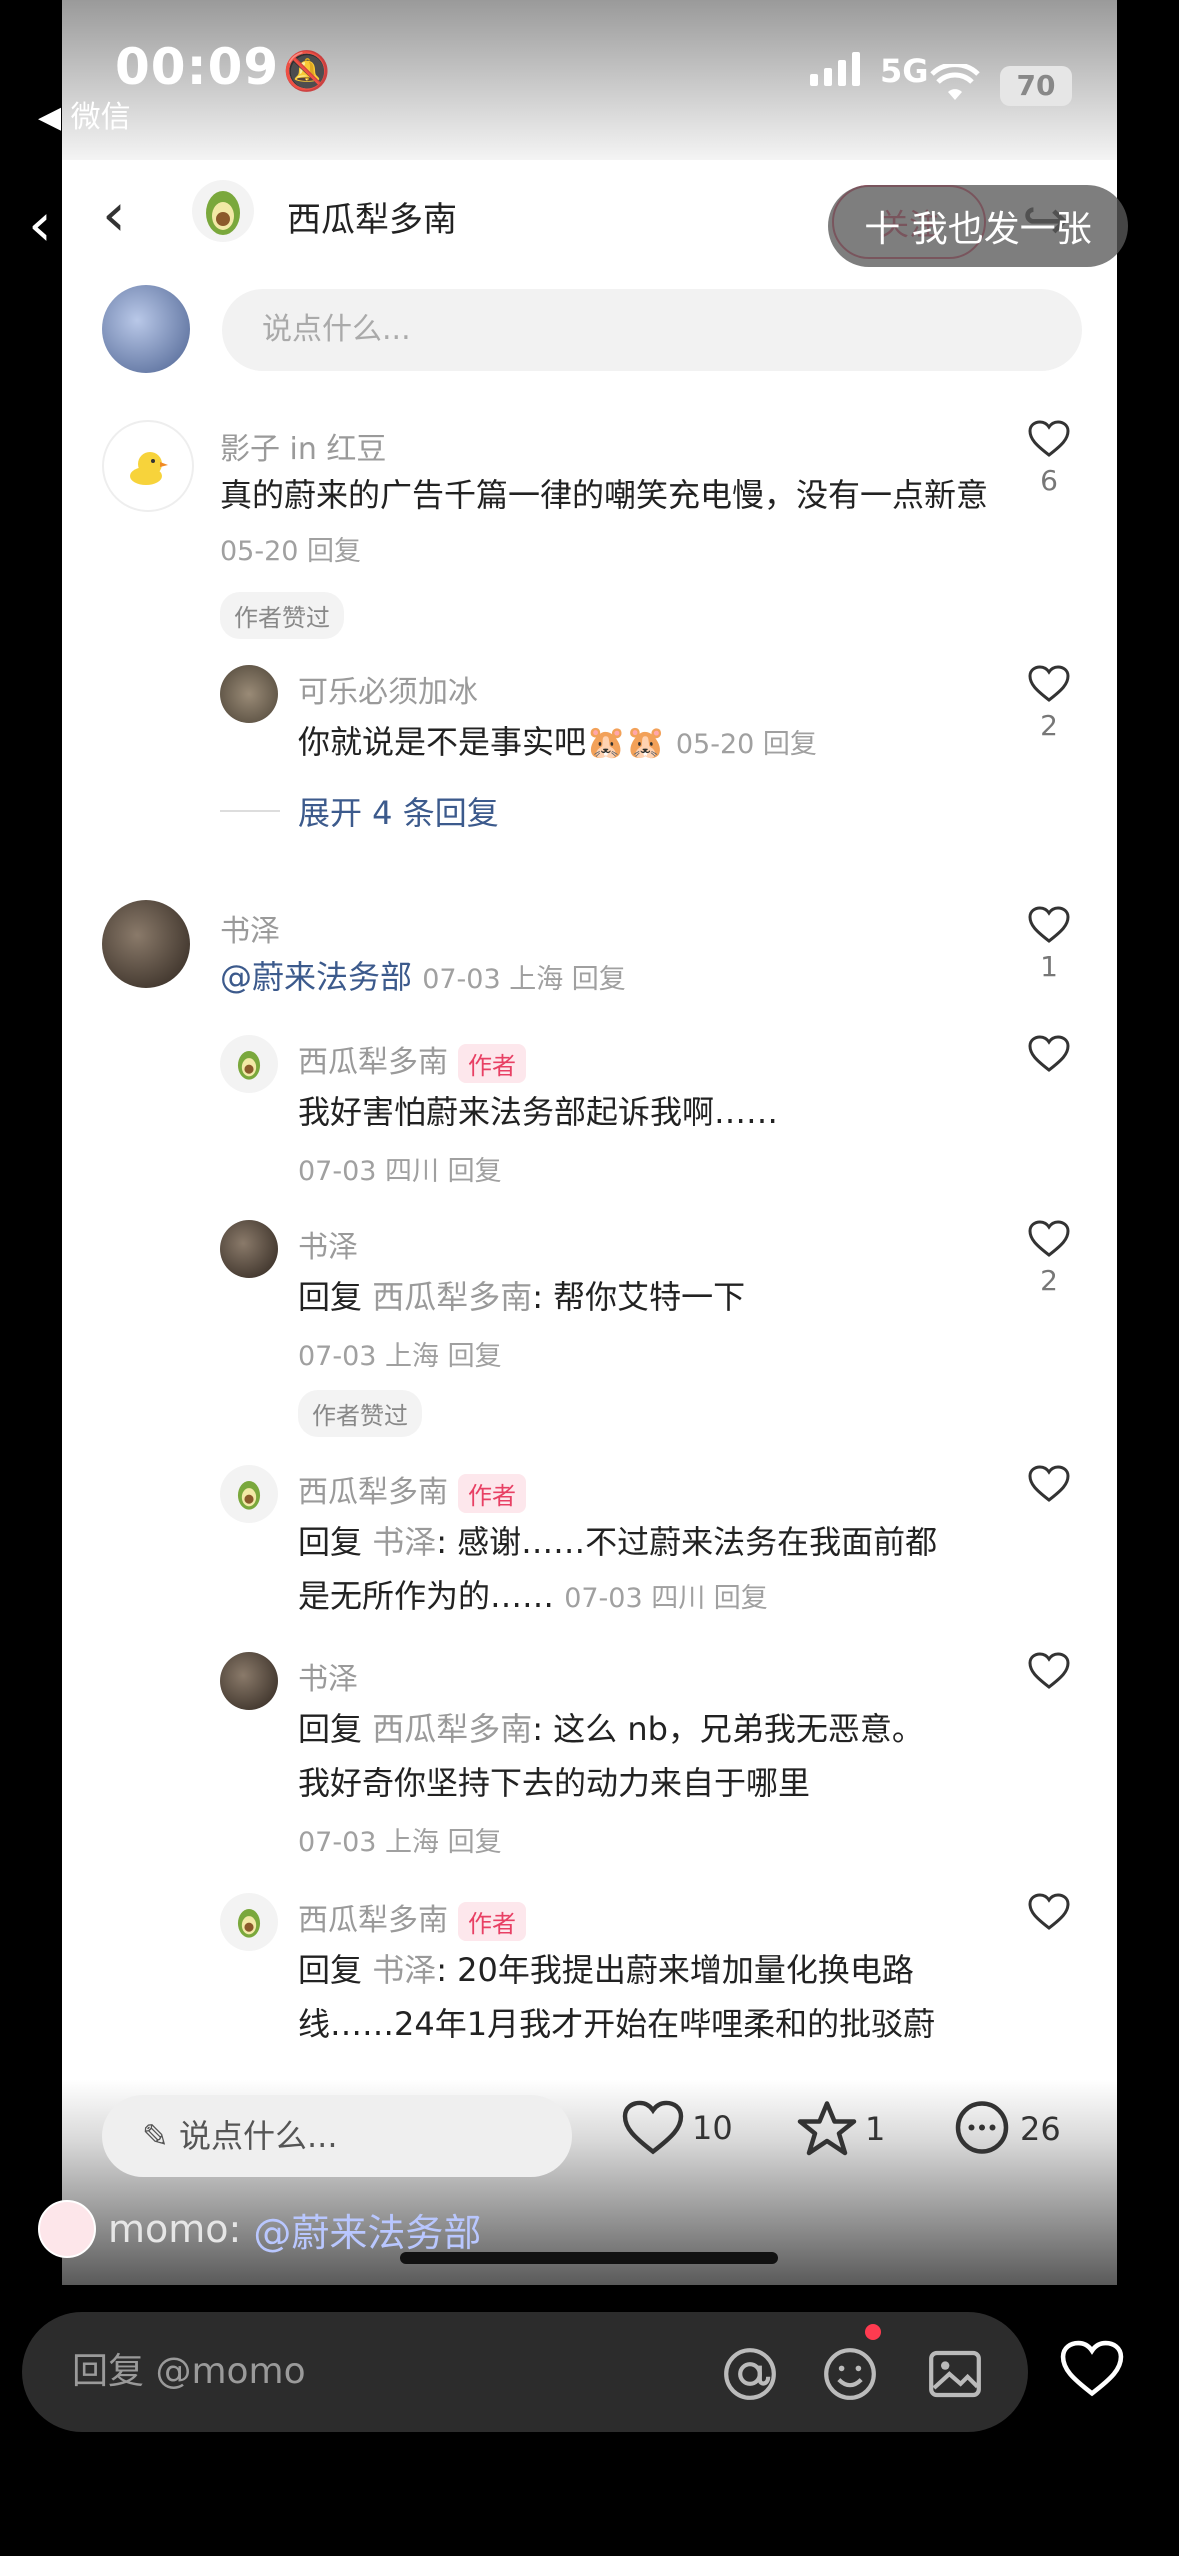  I want to click on author-avatar, so click(223, 211).